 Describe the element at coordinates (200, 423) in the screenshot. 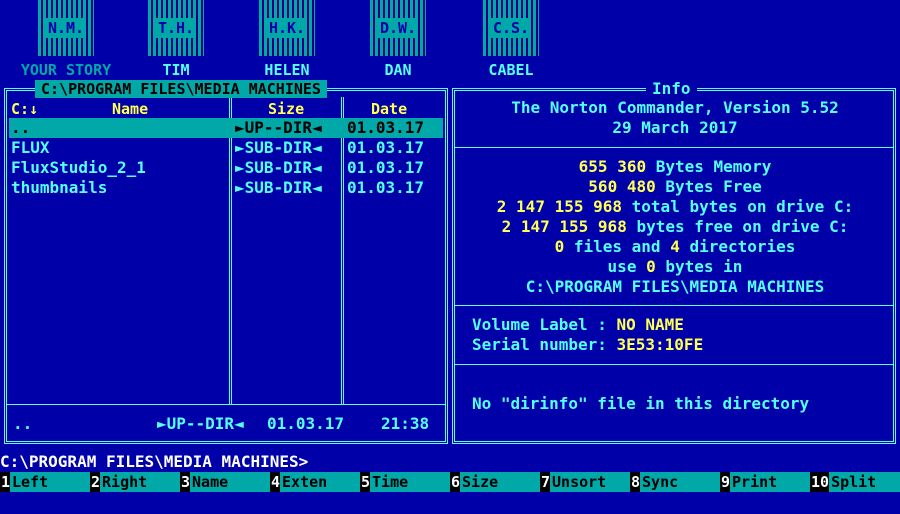

I see `status-size: ►UP--DIR◄` at that location.